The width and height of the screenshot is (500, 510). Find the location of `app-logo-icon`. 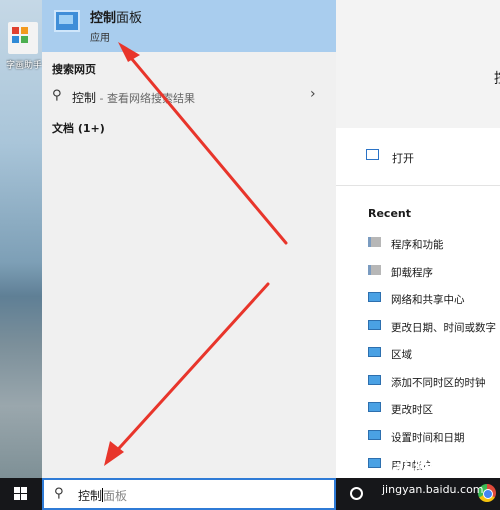

app-logo-icon is located at coordinates (23, 38).